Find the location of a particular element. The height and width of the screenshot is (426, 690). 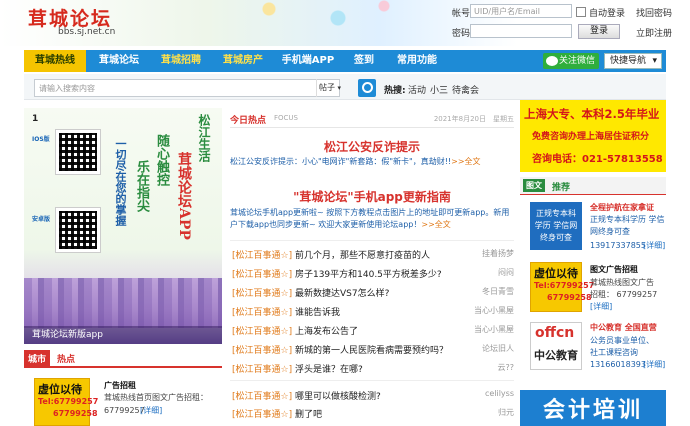

ios-qr-code is located at coordinates (78, 152).